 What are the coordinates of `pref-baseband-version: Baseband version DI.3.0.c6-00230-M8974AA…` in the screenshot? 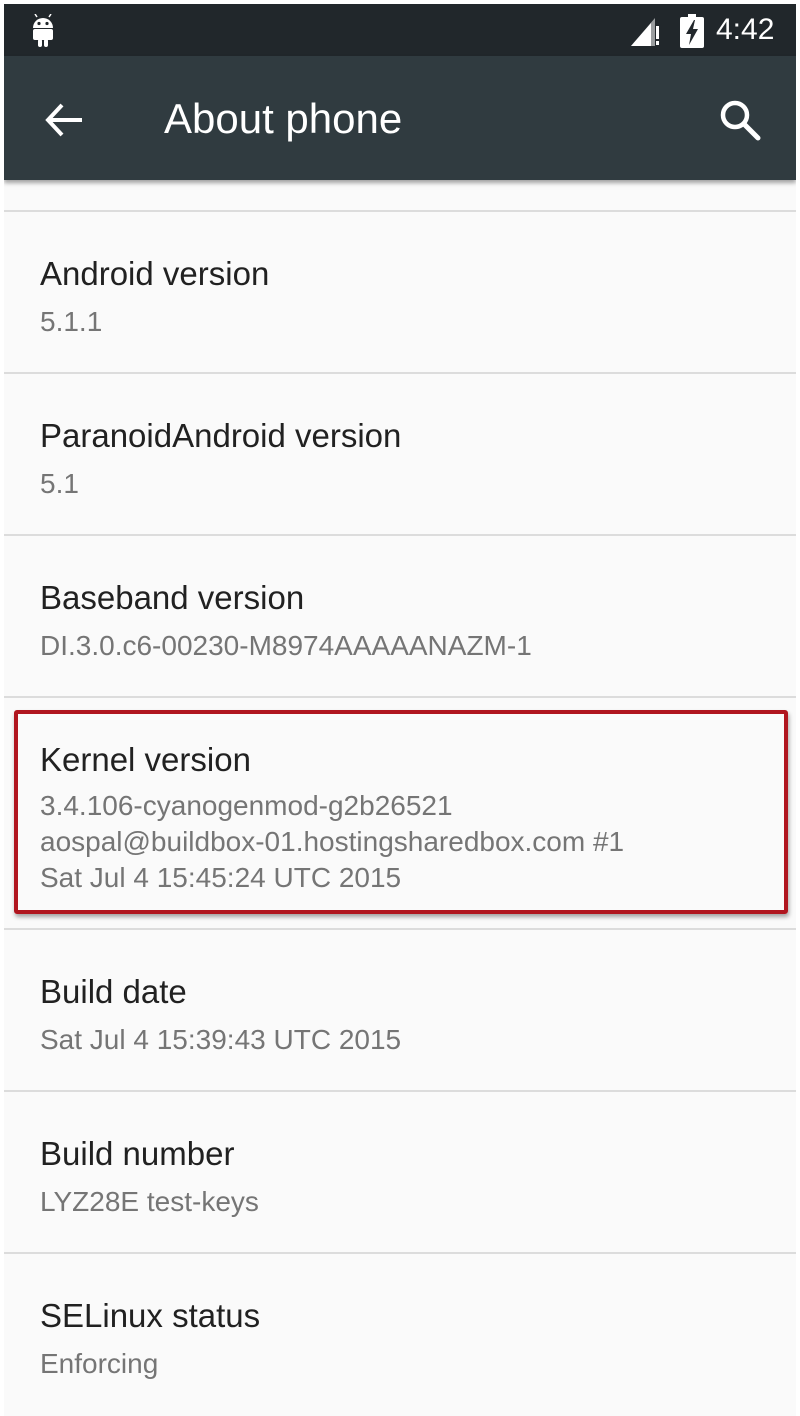 It's located at (400, 616).